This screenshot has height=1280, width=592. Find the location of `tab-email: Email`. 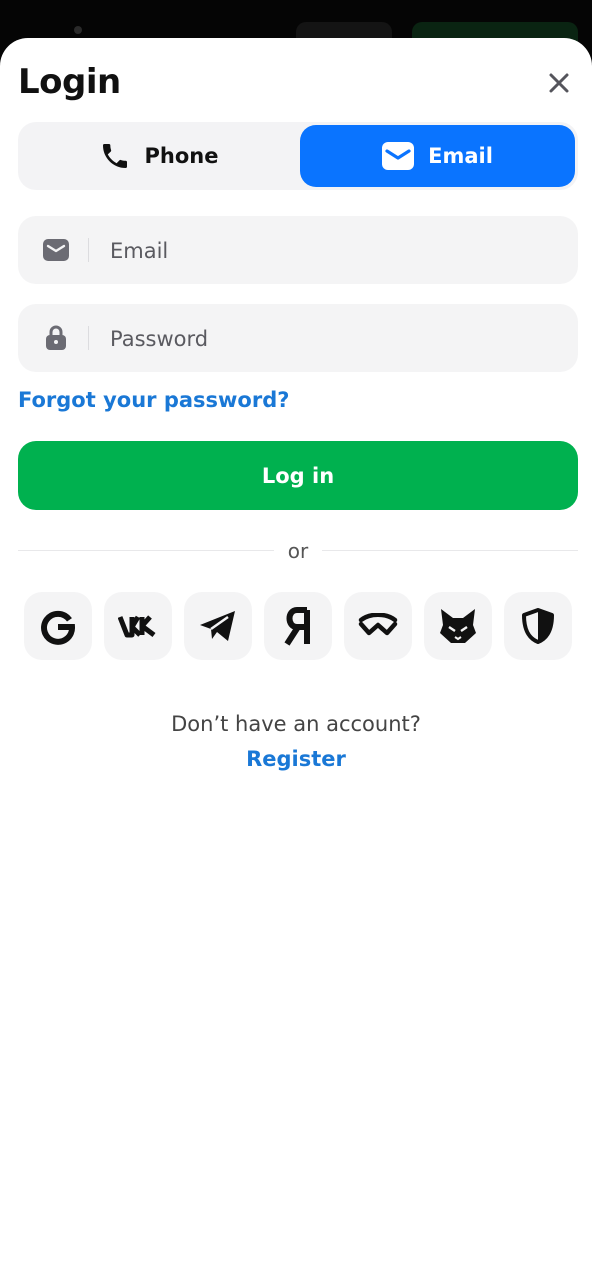

tab-email: Email is located at coordinates (437, 156).